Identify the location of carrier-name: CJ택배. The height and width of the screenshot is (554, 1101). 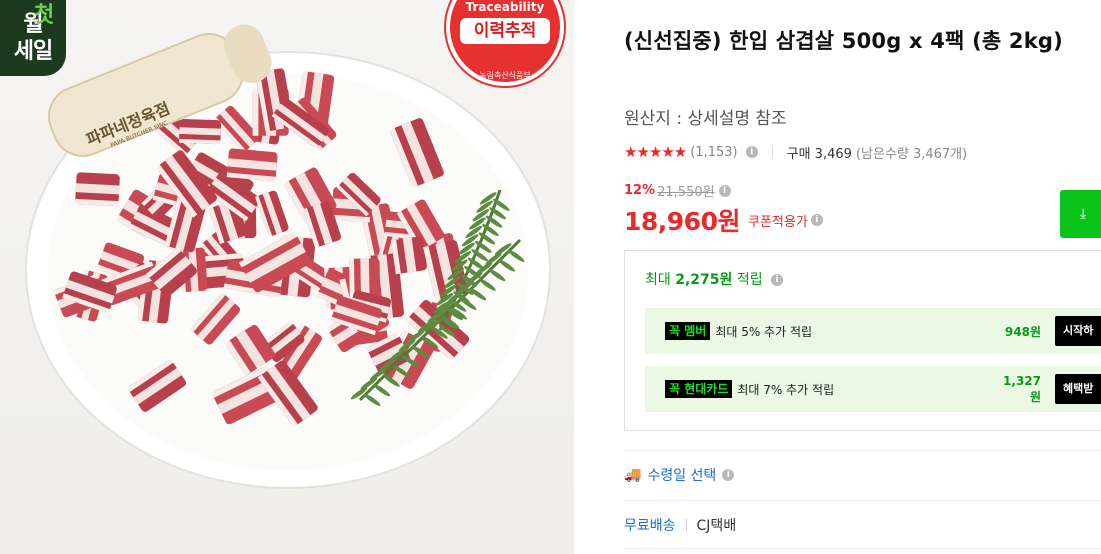
(716, 526).